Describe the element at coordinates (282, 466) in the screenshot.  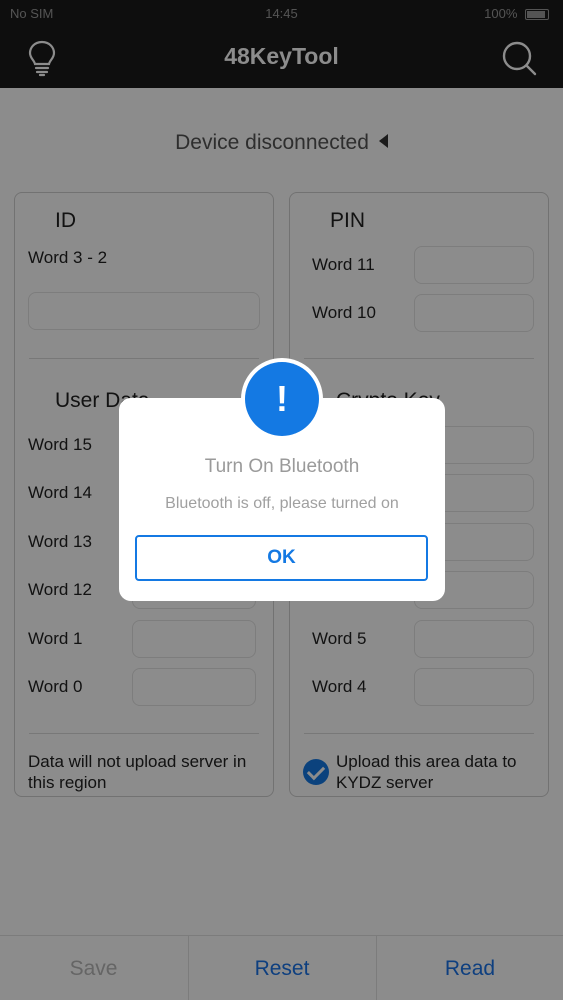
I see `dialog-title: Turn On Bluetooth` at that location.